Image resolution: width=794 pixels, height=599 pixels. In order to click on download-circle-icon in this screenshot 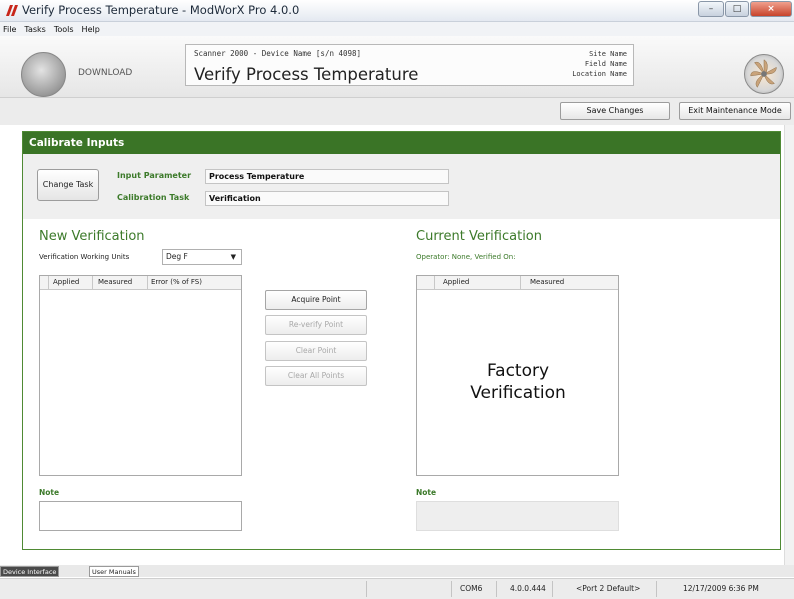, I will do `click(43, 74)`.